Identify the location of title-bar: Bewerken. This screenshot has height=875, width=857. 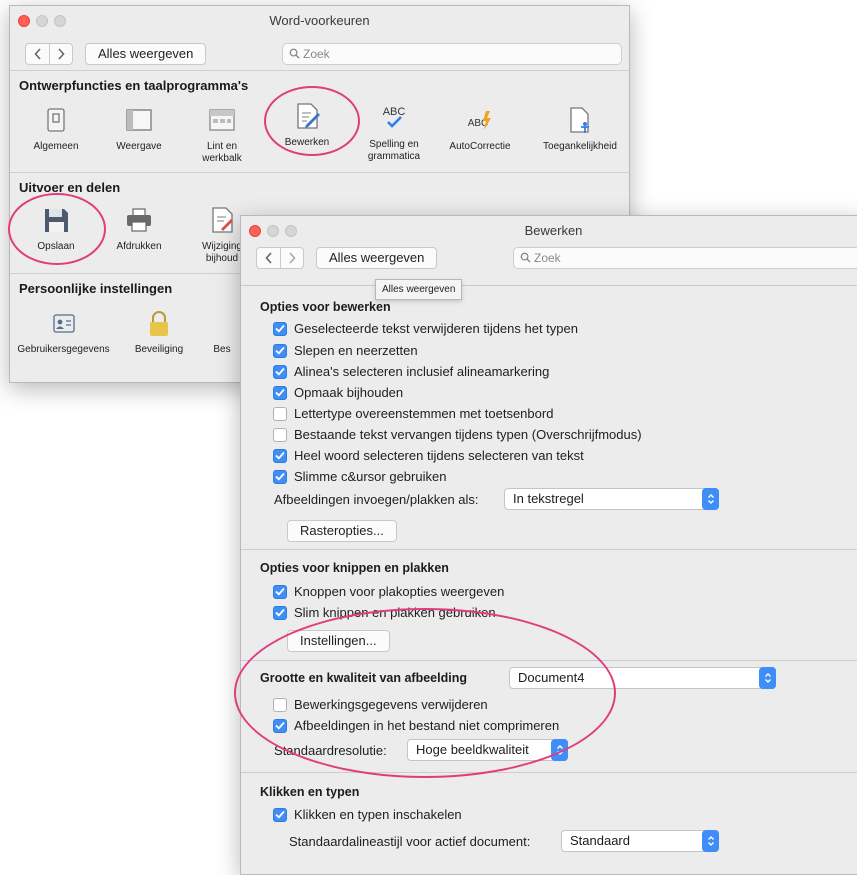
(549, 231).